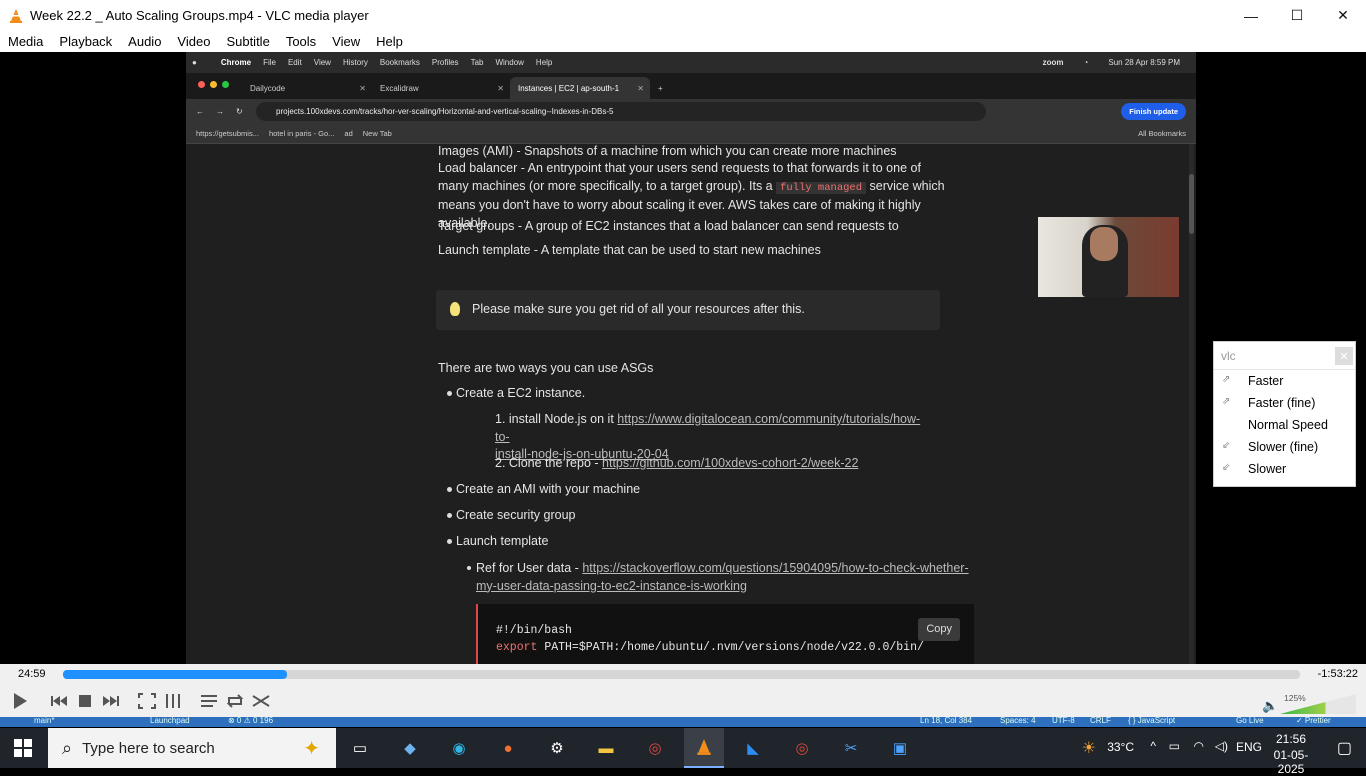  Describe the element at coordinates (307, 88) in the screenshot. I see `tab-dailycode: Dailycode ✕` at that location.